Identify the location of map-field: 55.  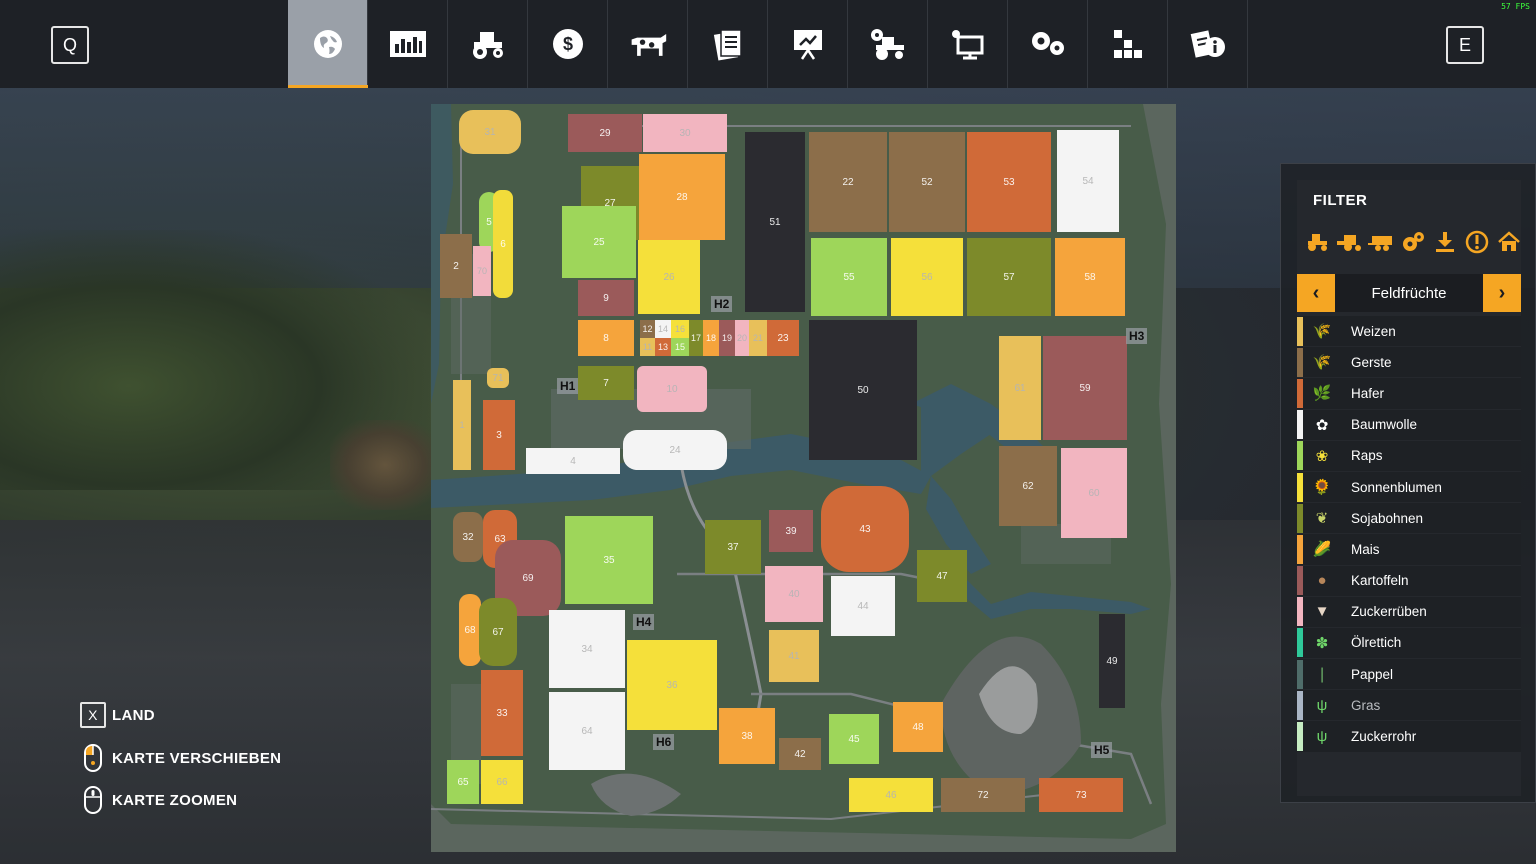
(849, 277).